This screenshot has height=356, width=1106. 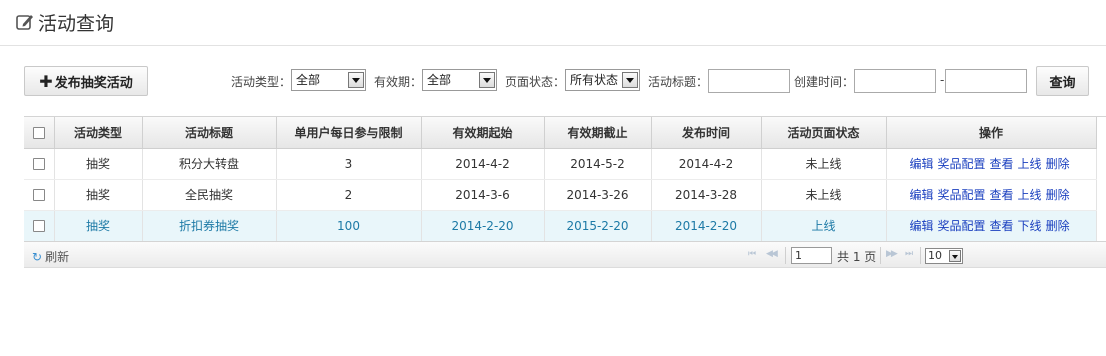 I want to click on plus-icon: ✚, so click(x=46, y=81).